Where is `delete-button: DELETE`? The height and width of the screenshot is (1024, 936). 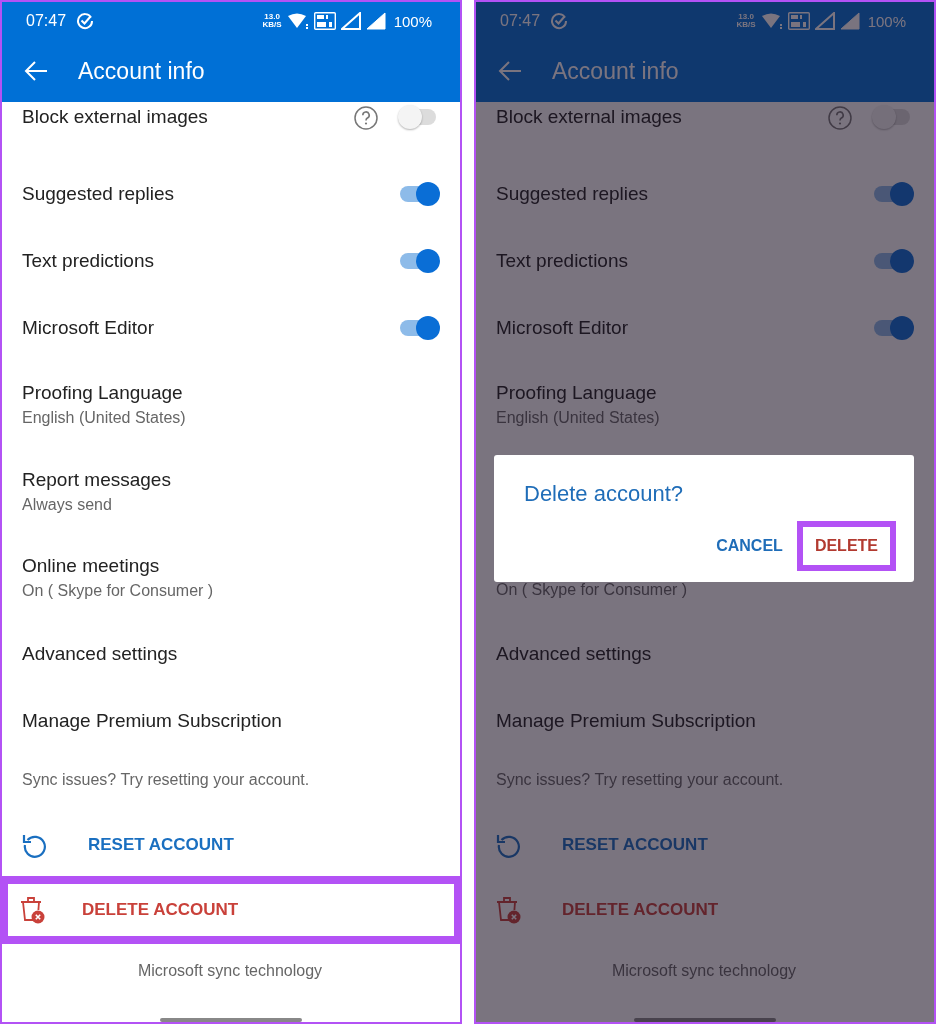 delete-button: DELETE is located at coordinates (846, 546).